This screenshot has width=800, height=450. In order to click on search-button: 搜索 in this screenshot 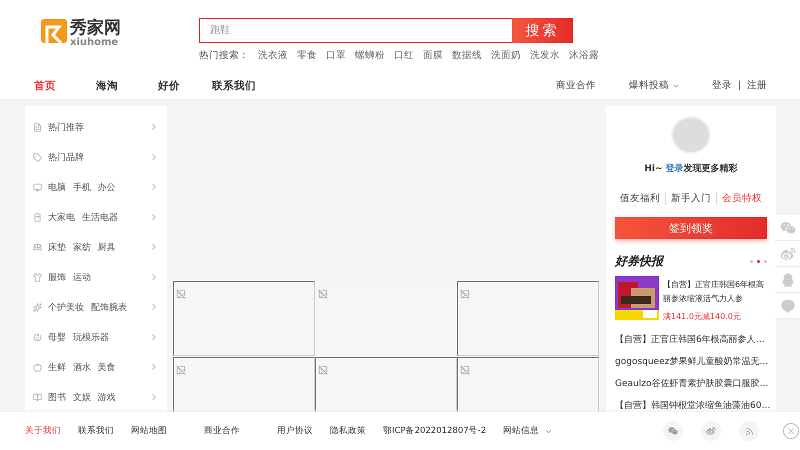, I will do `click(542, 30)`.